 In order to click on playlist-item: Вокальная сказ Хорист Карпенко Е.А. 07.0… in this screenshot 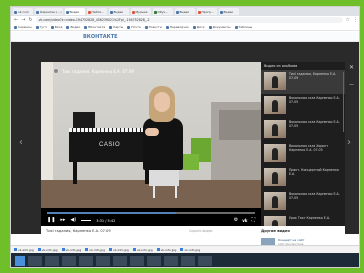, I will do `click(303, 154)`.